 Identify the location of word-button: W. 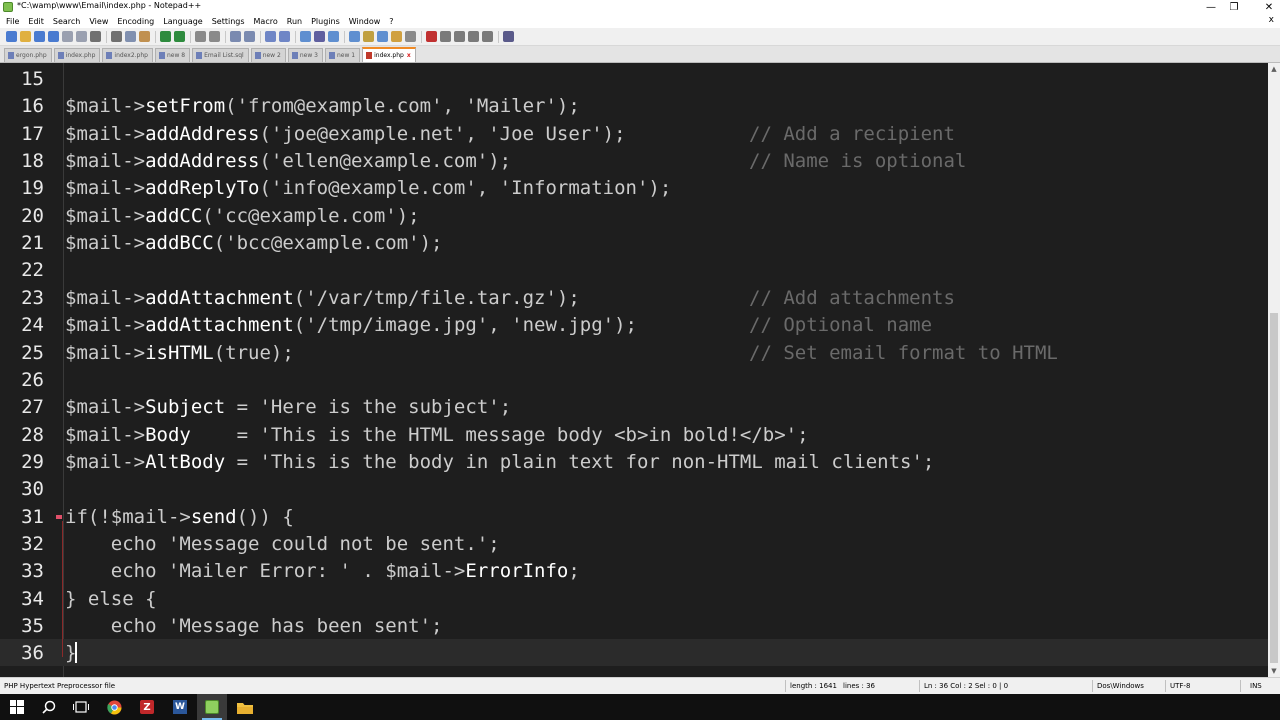
(180, 707).